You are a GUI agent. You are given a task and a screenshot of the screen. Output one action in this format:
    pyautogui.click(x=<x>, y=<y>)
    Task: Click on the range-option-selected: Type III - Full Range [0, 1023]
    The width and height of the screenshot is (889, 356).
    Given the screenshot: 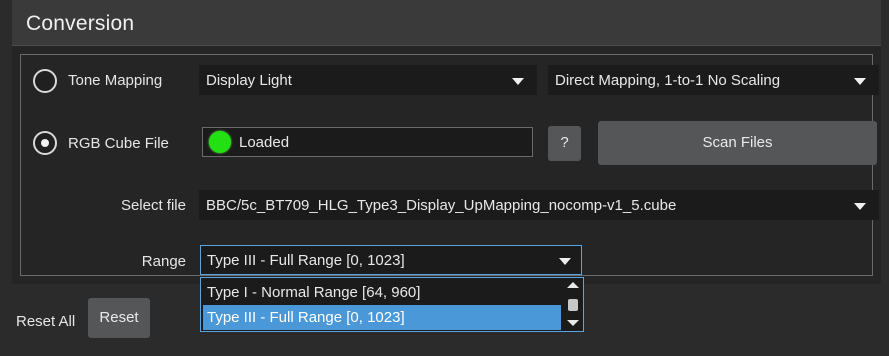 What is the action you would take?
    pyautogui.click(x=382, y=317)
    